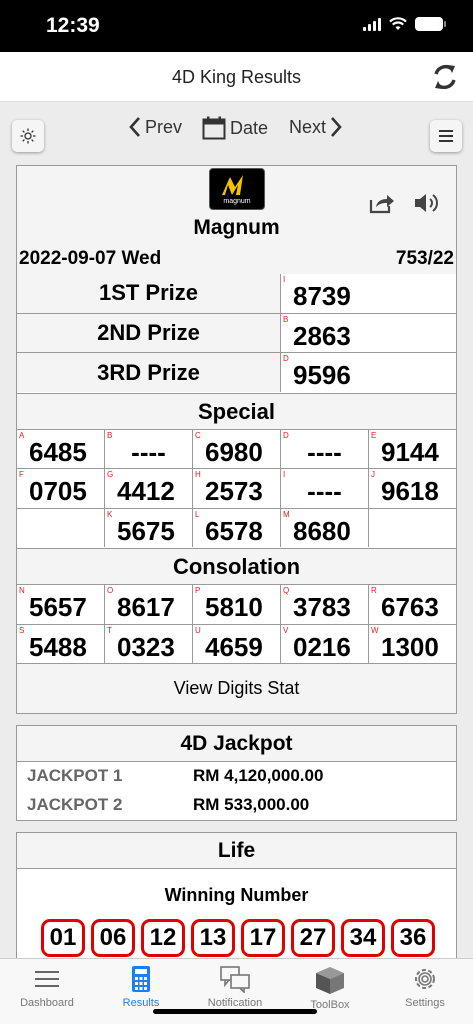  I want to click on status-icons, so click(404, 24).